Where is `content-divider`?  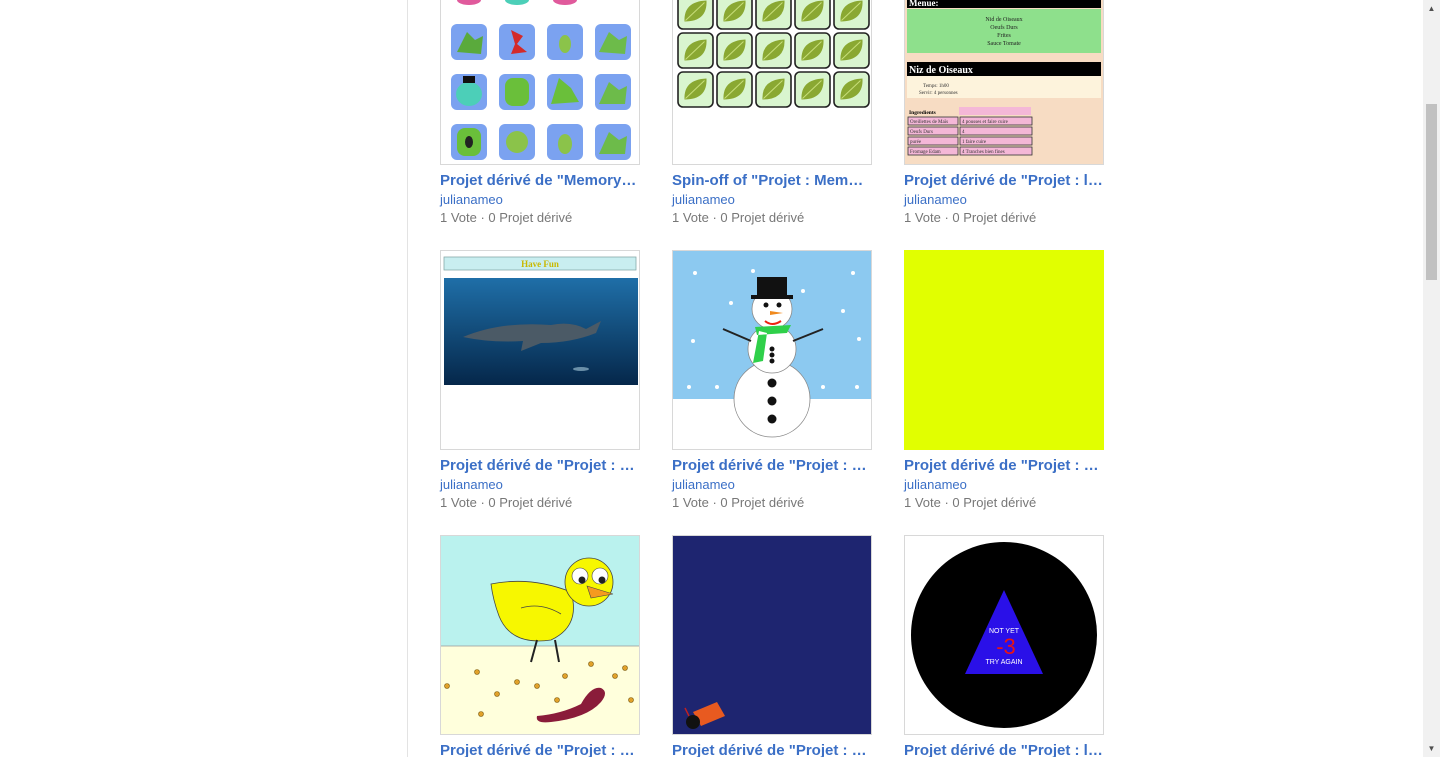 content-divider is located at coordinates (407, 378).